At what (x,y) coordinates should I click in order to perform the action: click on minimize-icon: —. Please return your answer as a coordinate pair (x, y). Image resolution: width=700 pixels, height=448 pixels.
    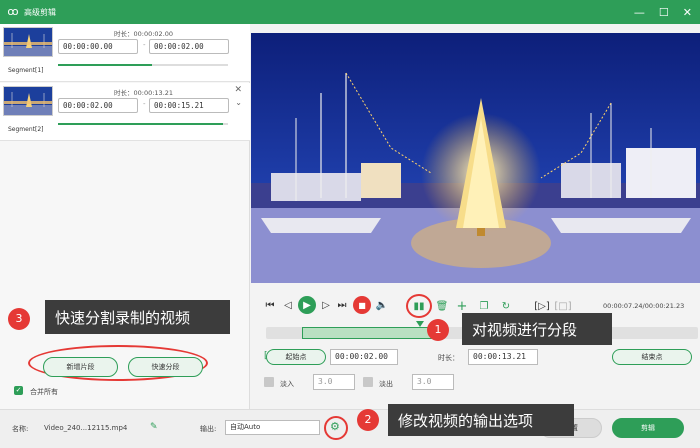
    Looking at the image, I should click on (639, 12).